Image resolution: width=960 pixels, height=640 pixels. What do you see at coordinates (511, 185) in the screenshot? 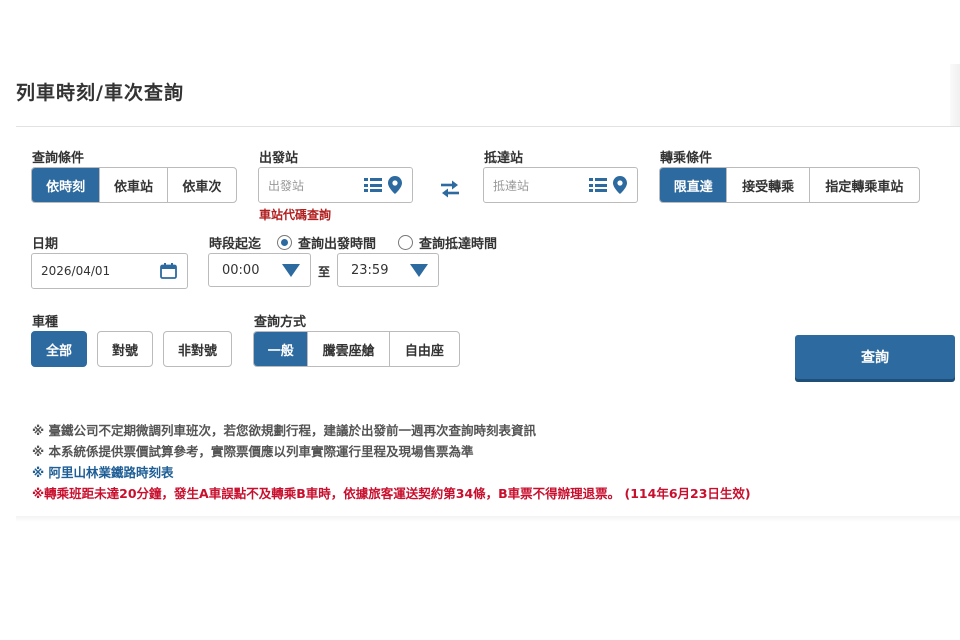
I see `arrival-placeholder: 抵達站` at bounding box center [511, 185].